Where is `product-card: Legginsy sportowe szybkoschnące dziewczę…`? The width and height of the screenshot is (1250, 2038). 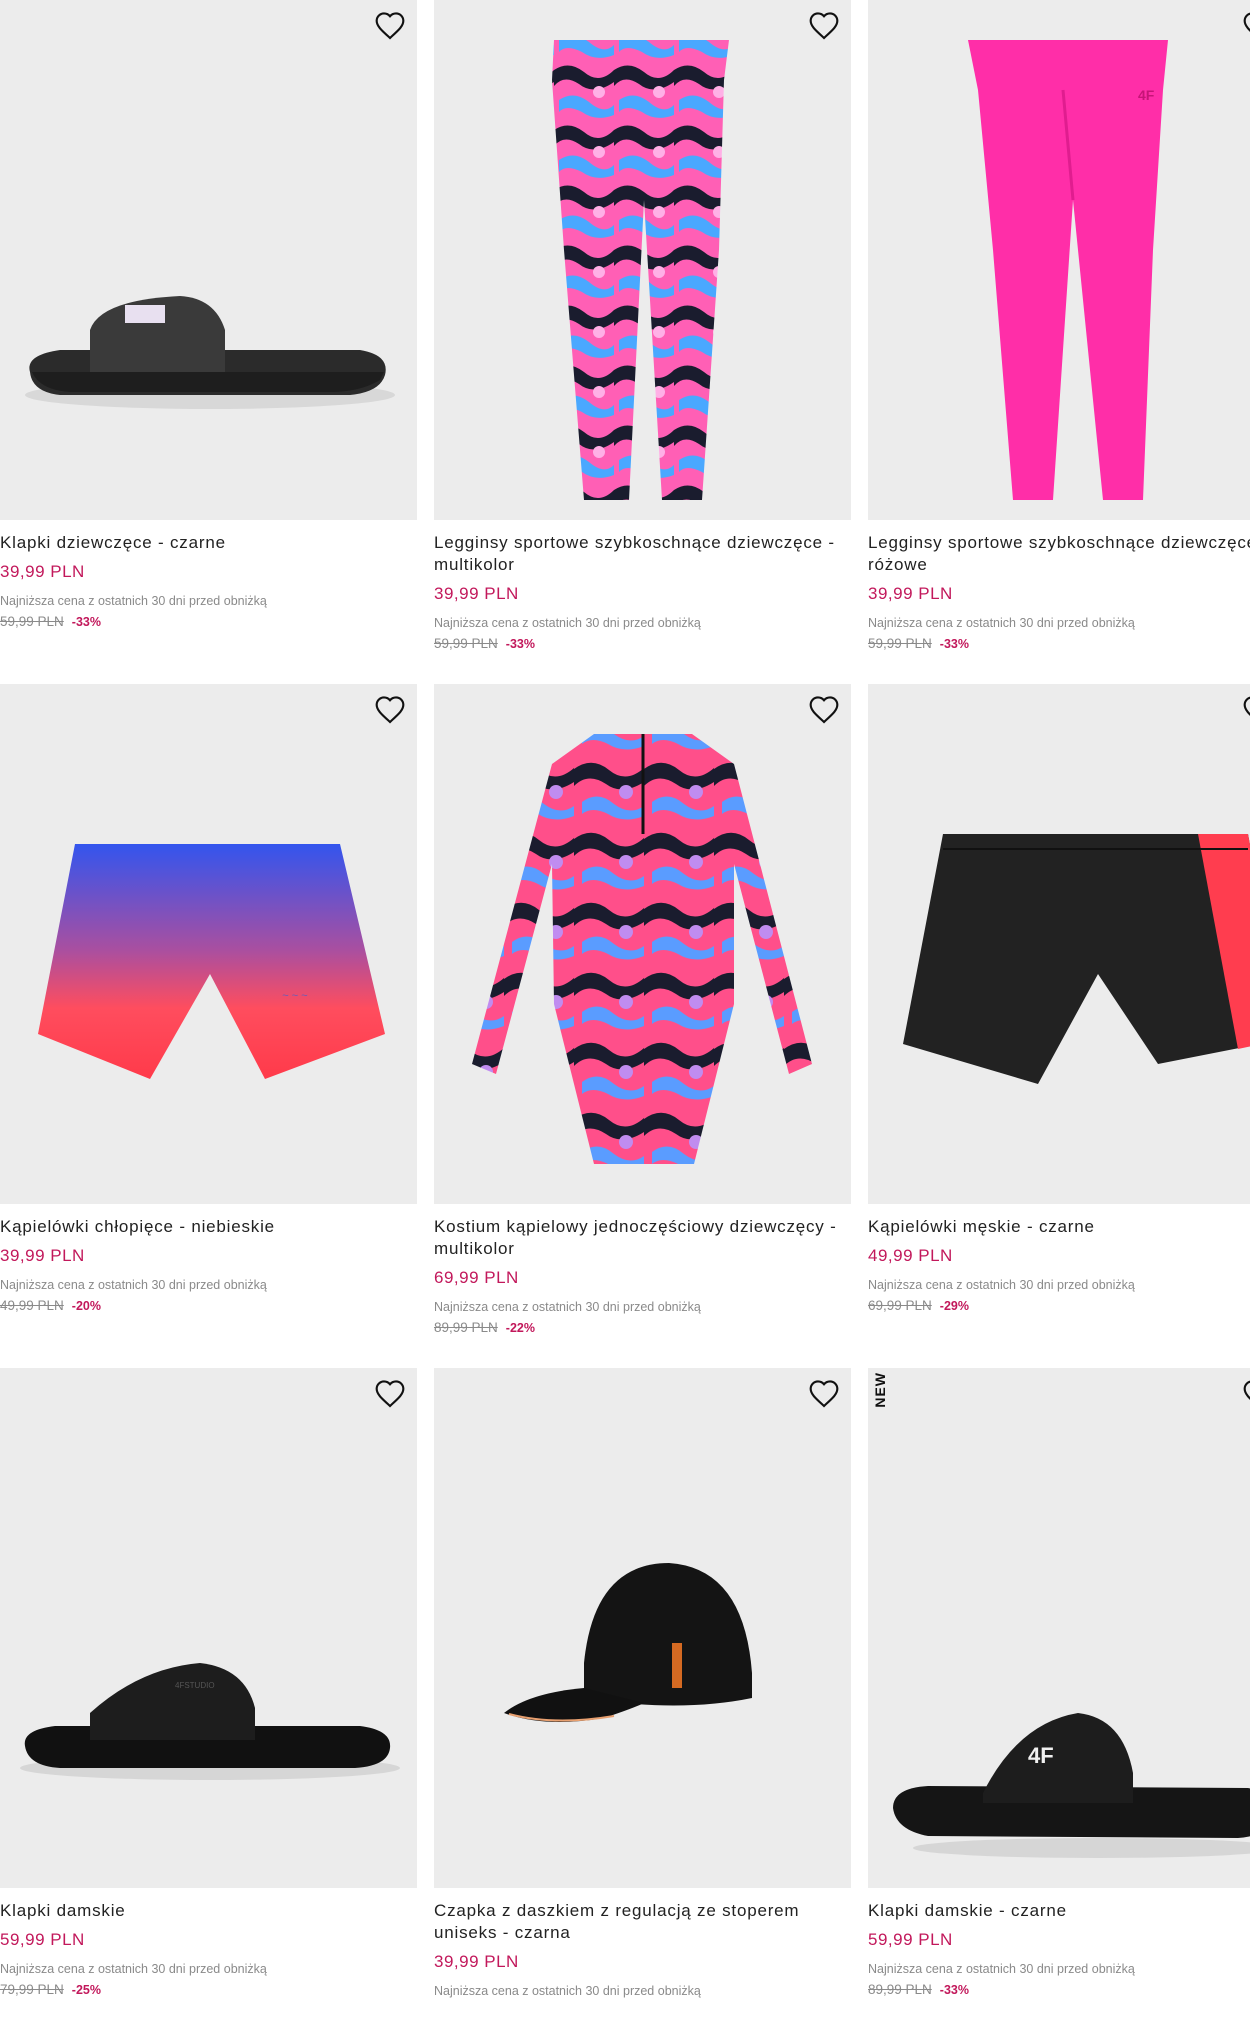 product-card: Legginsy sportowe szybkoschnące dziewczę… is located at coordinates (642, 335).